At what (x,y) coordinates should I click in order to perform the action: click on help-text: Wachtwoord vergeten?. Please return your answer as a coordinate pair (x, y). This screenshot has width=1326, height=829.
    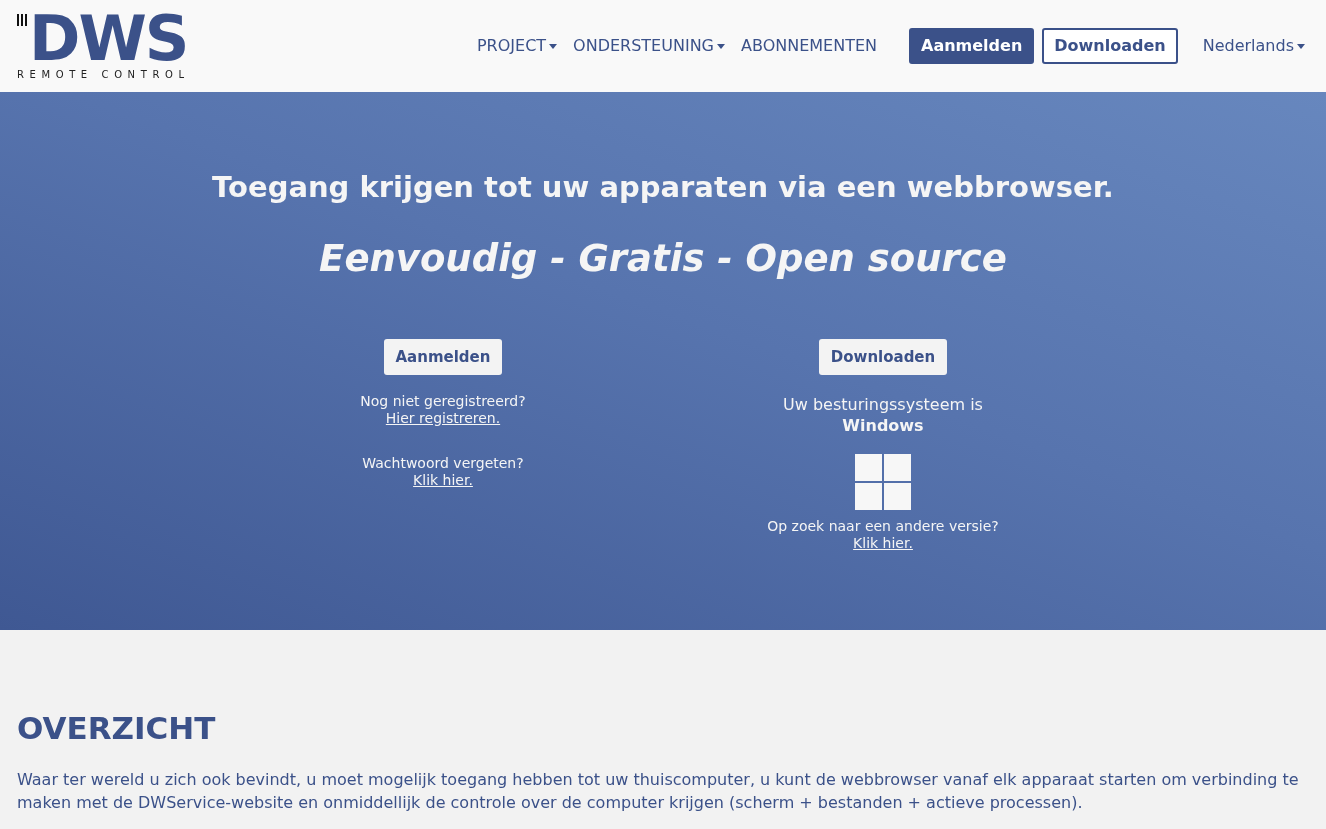
    Looking at the image, I should click on (443, 463).